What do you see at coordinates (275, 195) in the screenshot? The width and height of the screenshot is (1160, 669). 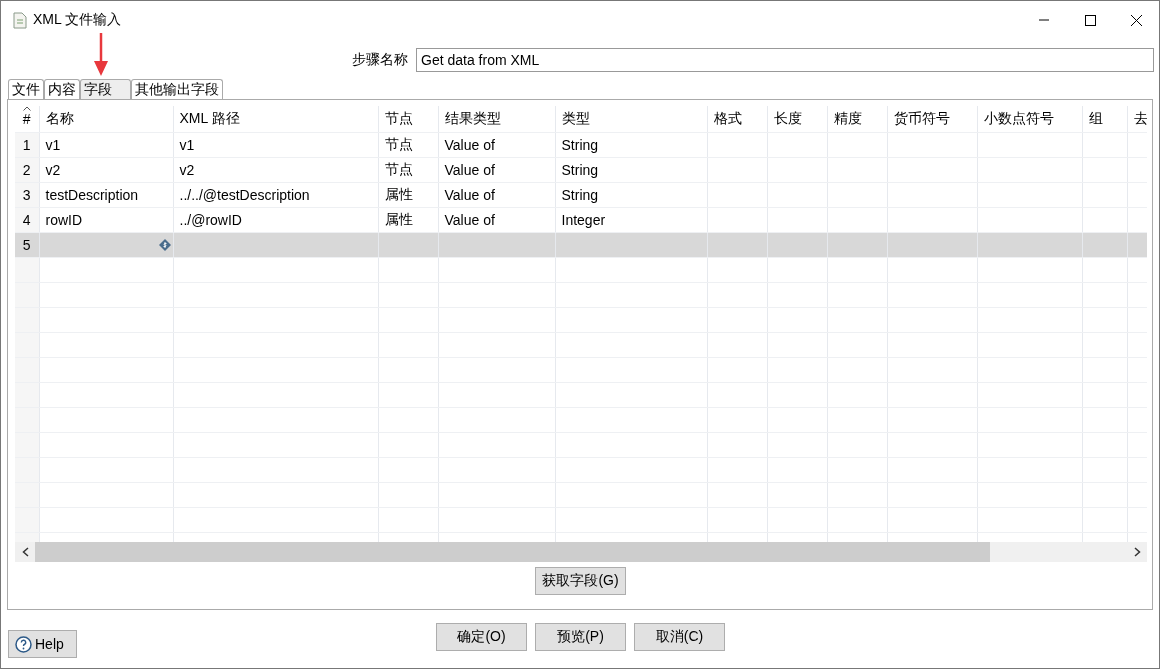 I see `table-cell: ../../@testDescription` at bounding box center [275, 195].